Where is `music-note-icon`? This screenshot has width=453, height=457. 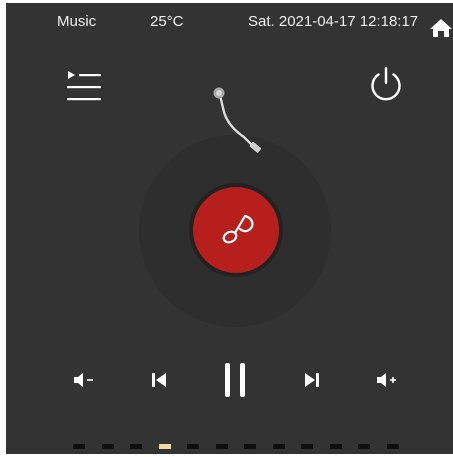
music-note-icon is located at coordinates (238, 229).